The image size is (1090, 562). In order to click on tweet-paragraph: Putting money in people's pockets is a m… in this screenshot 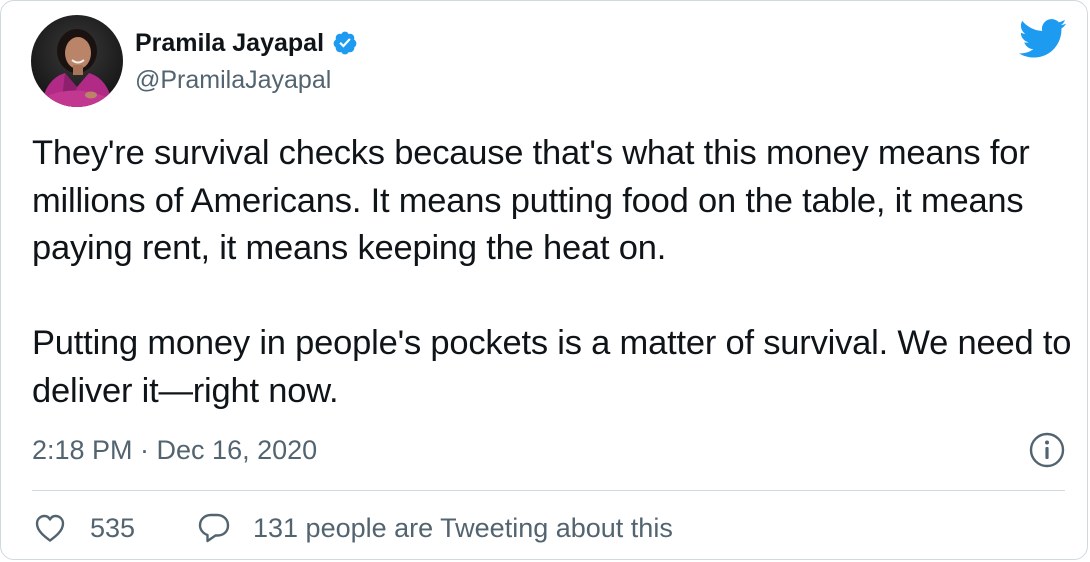, I will do `click(552, 367)`.